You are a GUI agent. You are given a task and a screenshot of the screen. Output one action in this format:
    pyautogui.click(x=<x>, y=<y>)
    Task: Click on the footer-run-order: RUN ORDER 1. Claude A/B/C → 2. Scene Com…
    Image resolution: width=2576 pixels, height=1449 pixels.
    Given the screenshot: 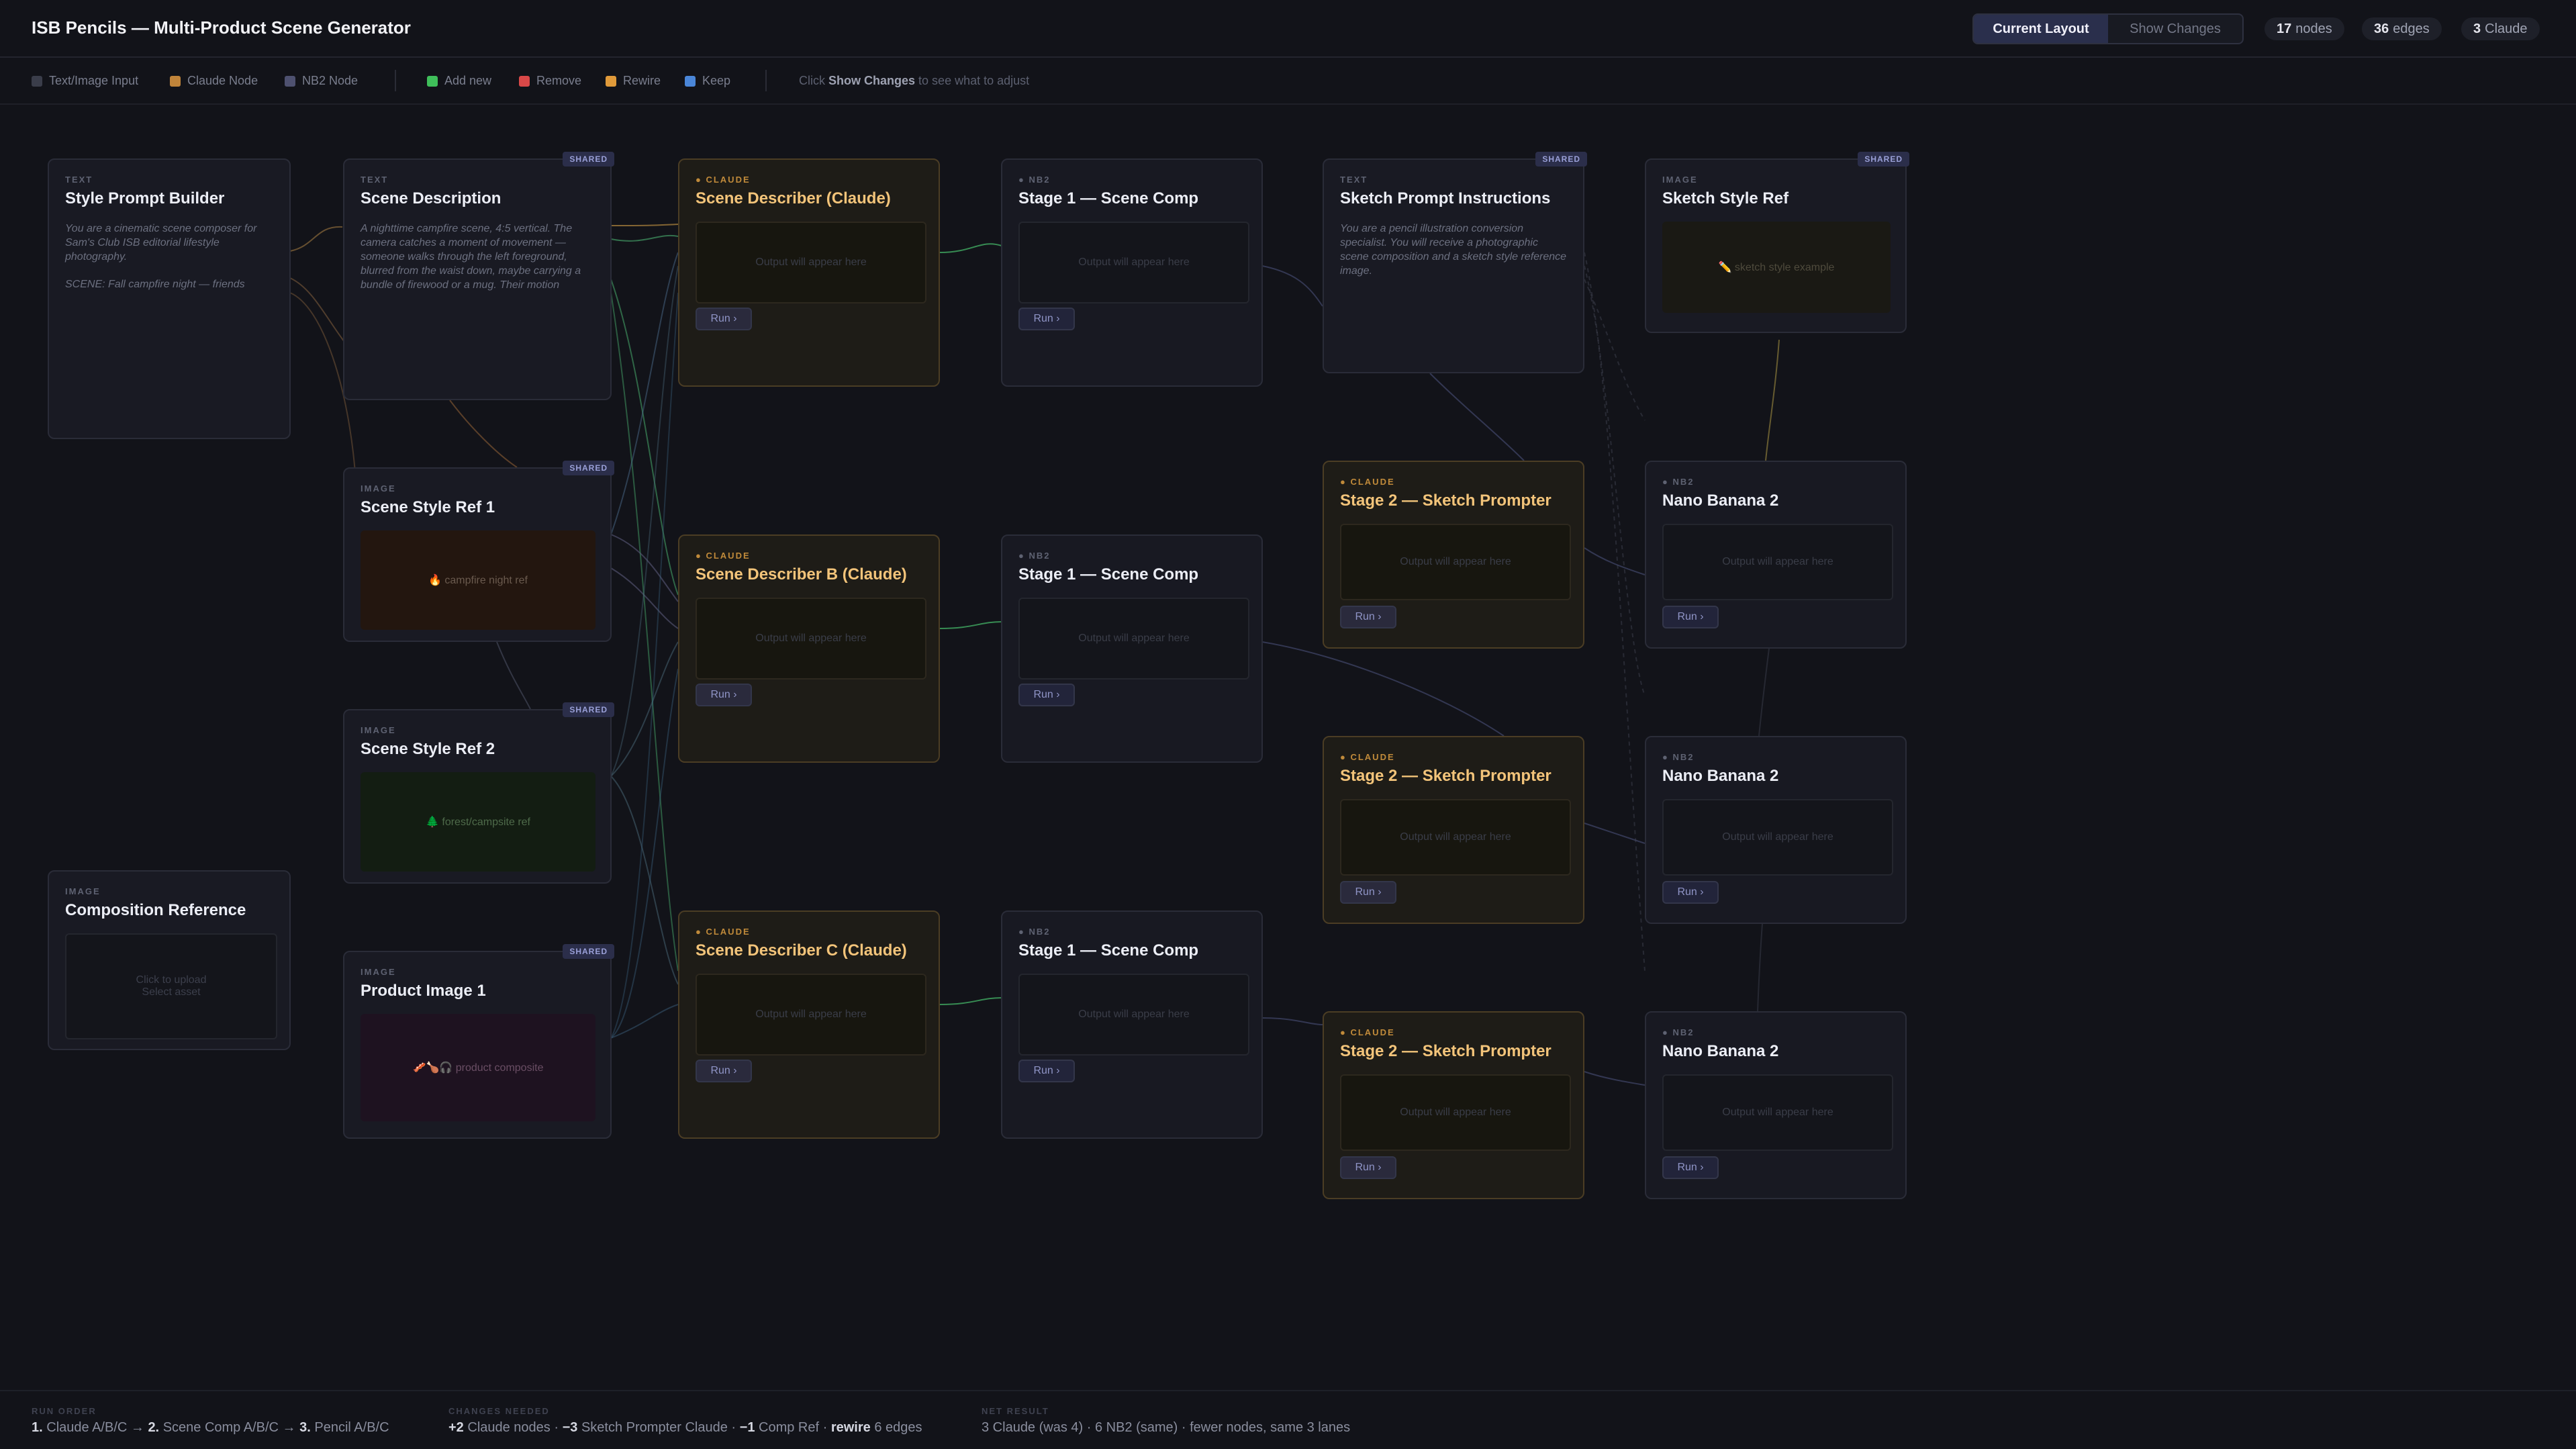 What is the action you would take?
    pyautogui.click(x=211, y=1421)
    